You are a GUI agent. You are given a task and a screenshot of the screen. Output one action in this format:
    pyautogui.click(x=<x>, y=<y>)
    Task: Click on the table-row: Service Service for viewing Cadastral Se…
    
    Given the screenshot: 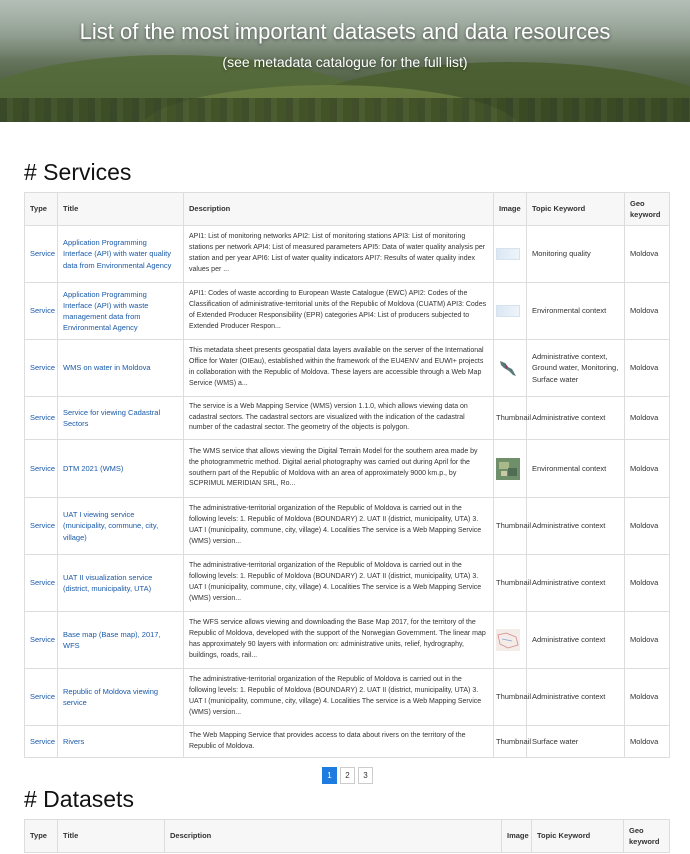 What is the action you would take?
    pyautogui.click(x=347, y=418)
    